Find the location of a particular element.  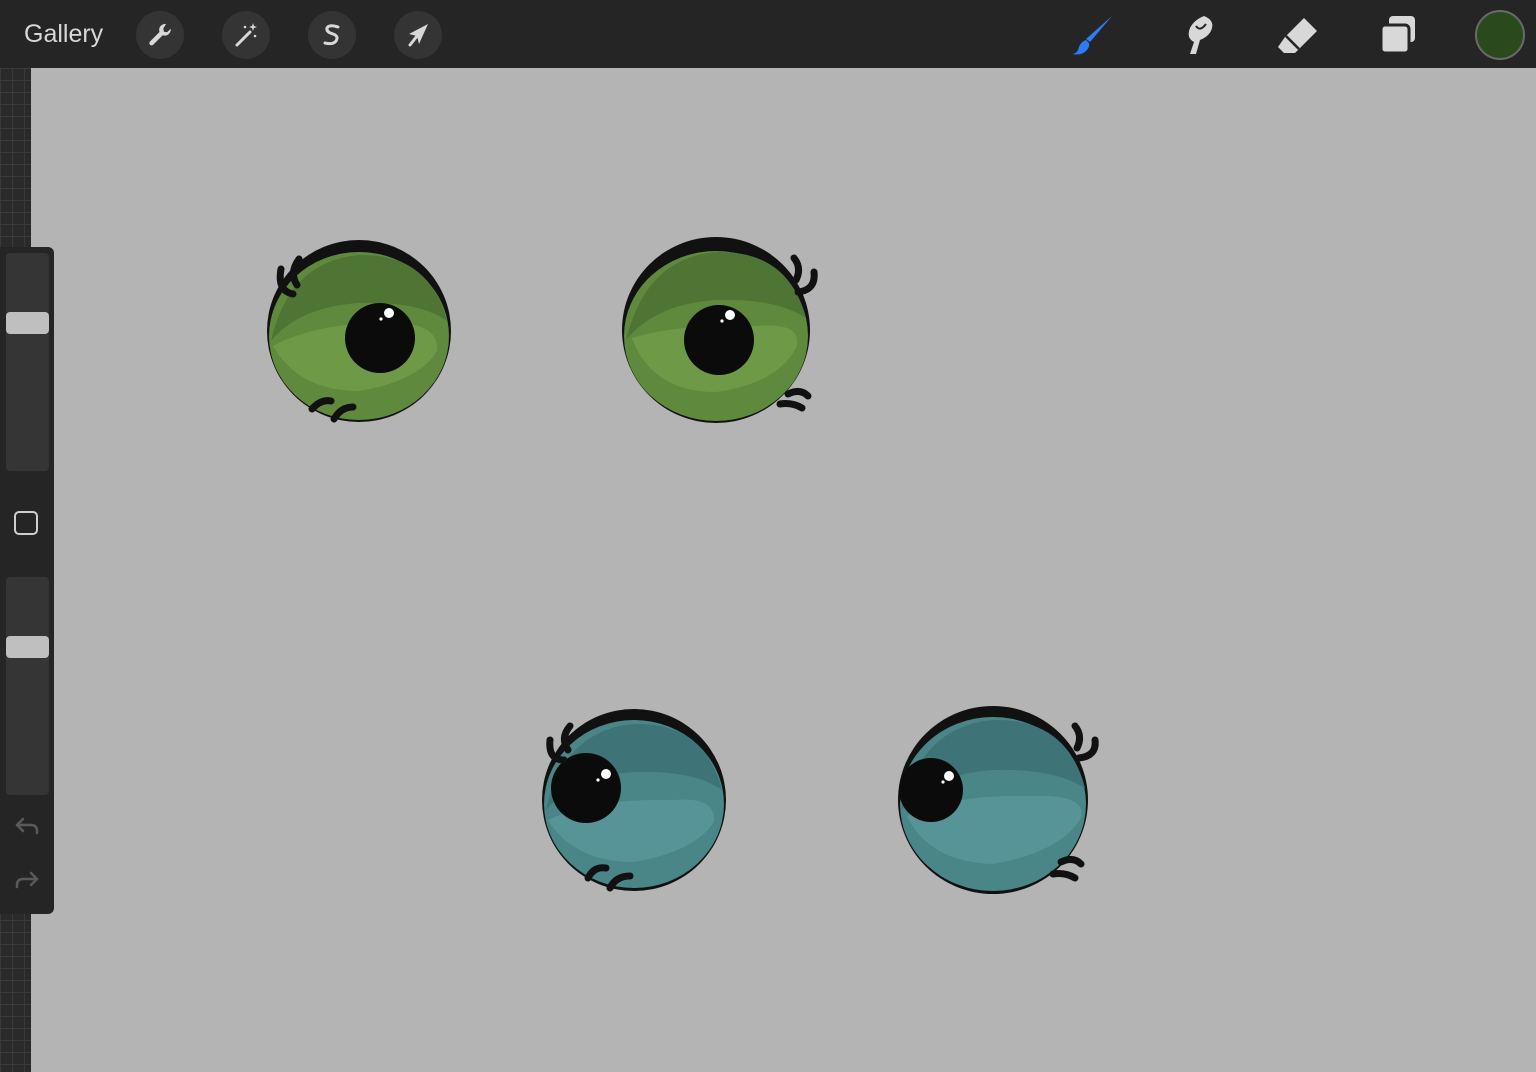

opacity-slider-thumb is located at coordinates (27, 647).